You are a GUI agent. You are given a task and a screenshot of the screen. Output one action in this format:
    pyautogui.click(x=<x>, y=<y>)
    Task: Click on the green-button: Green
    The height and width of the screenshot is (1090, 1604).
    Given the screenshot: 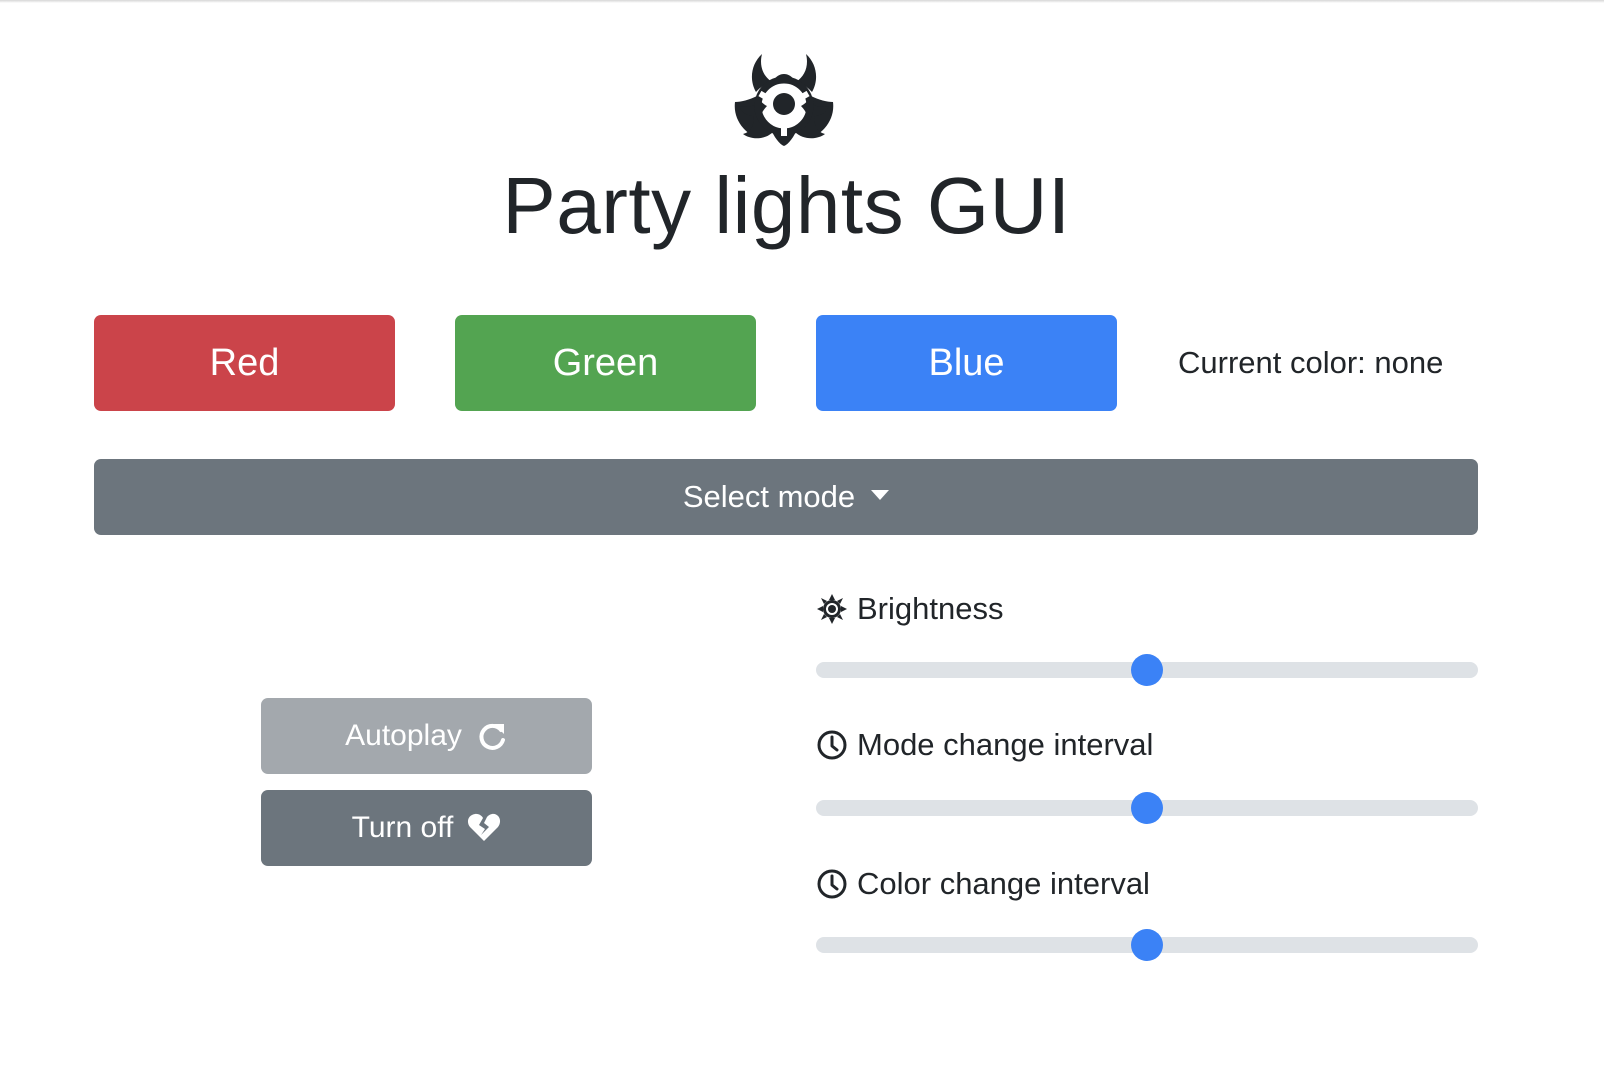 What is the action you would take?
    pyautogui.click(x=605, y=363)
    